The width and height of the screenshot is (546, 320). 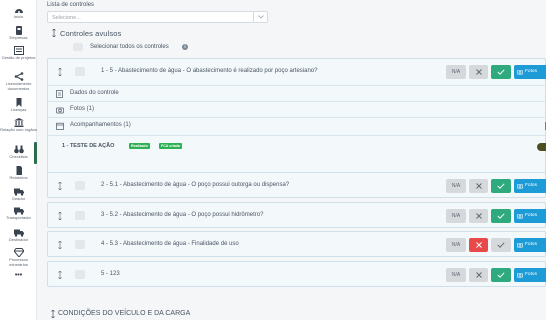 I want to click on sidebar-item-label: Licenças, so click(x=18, y=109).